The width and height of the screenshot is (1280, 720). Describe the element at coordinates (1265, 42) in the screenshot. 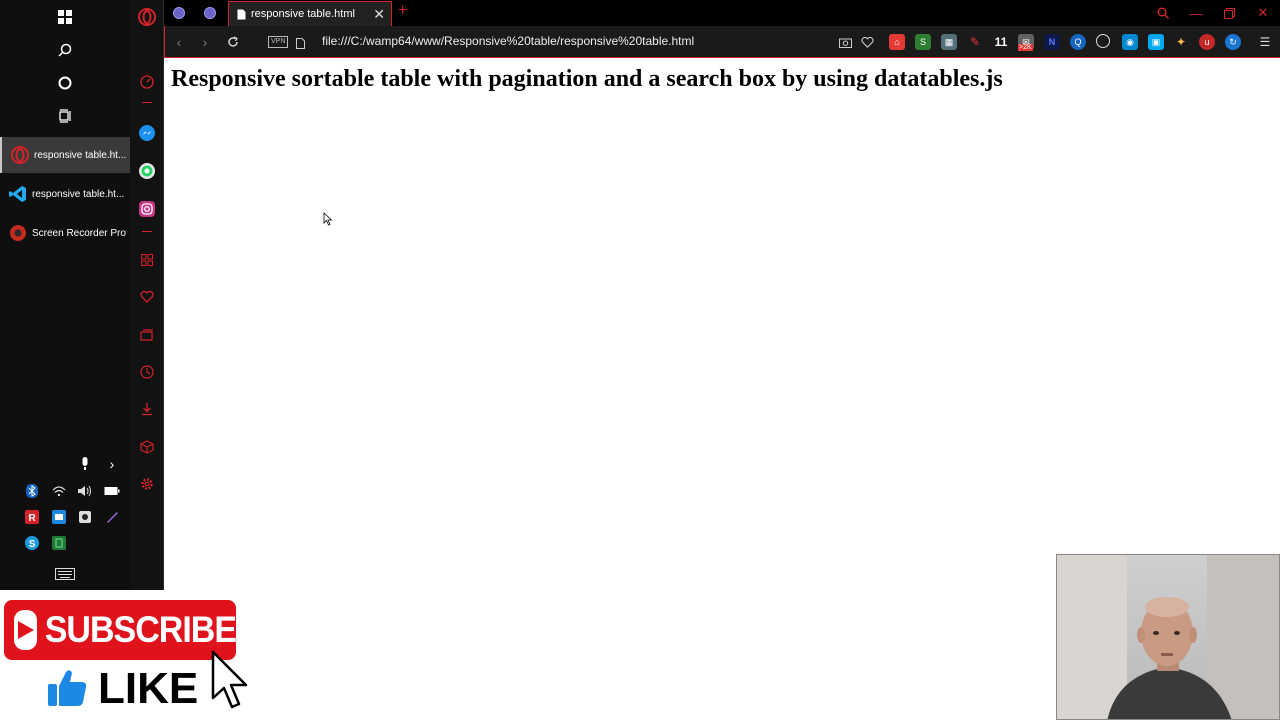

I see `easy-setup-icon: ☰` at that location.